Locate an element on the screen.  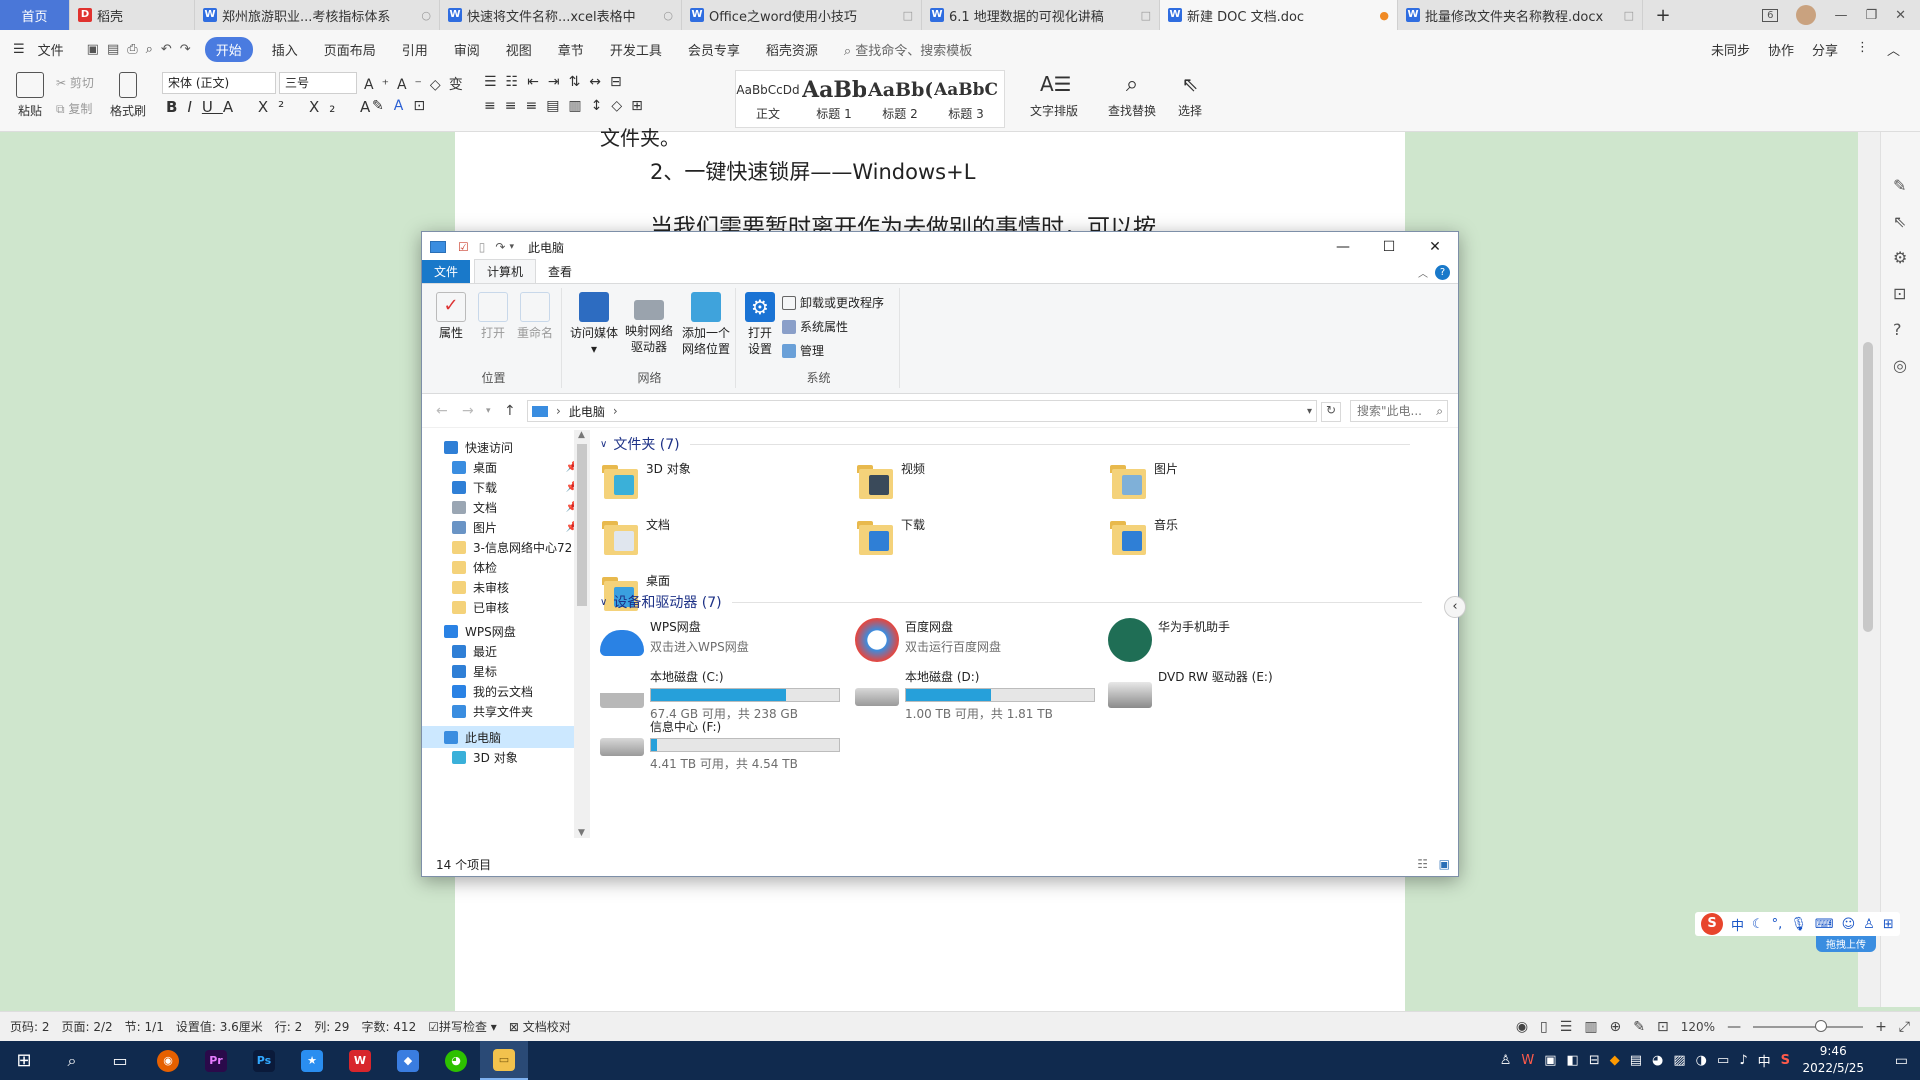
properties-button: ✓ 属性 is located at coordinates (451, 316).